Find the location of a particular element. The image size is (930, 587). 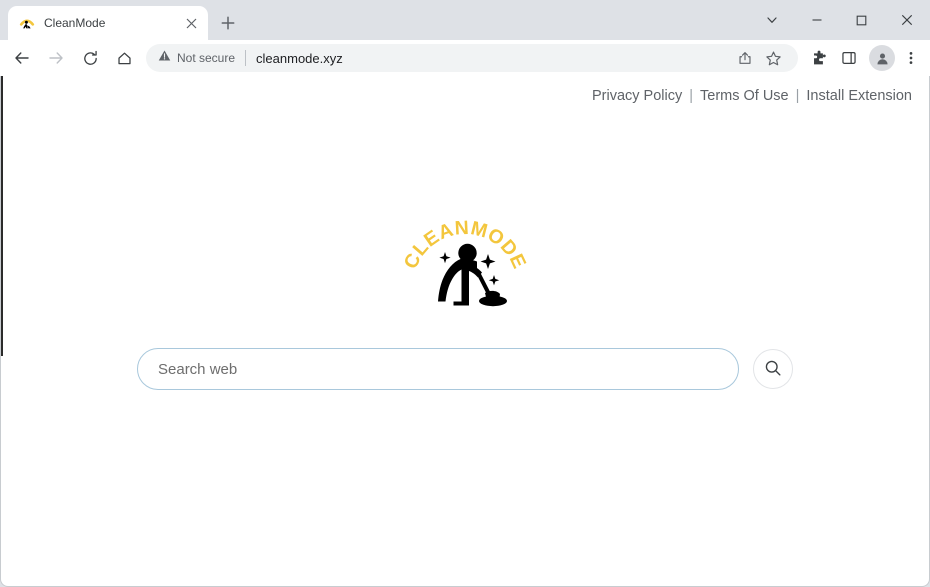

security-label: Not secure is located at coordinates (206, 58).